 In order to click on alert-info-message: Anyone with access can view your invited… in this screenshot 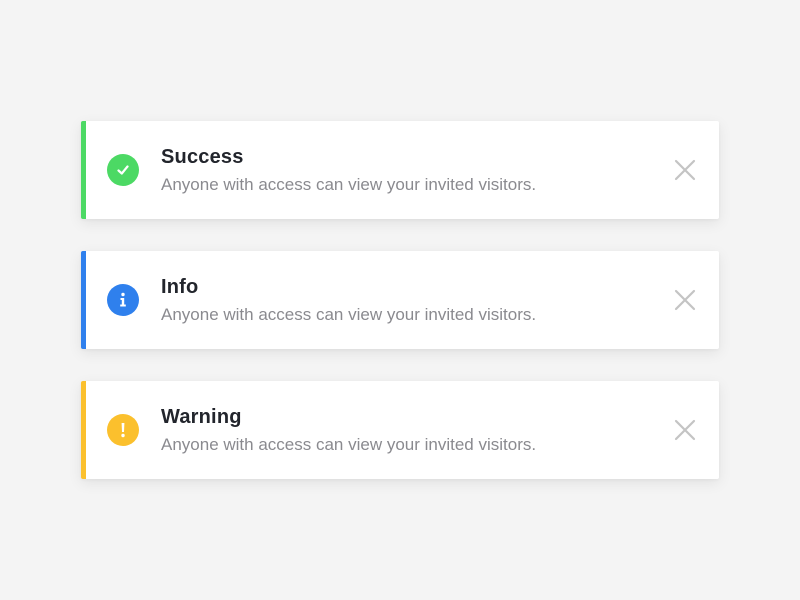, I will do `click(349, 314)`.